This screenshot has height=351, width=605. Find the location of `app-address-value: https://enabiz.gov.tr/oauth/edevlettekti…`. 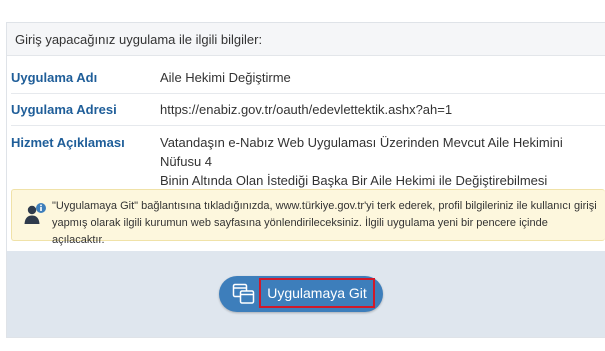

app-address-value: https://enabiz.gov.tr/oauth/edevlettekti… is located at coordinates (306, 109).